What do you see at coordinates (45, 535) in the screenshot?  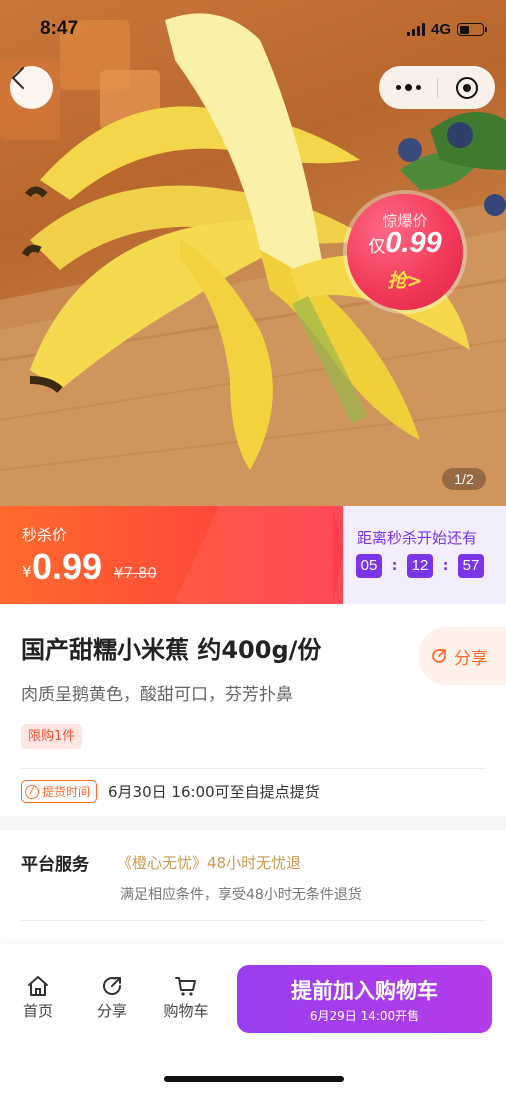 I see `flash-label: 秒杀价` at bounding box center [45, 535].